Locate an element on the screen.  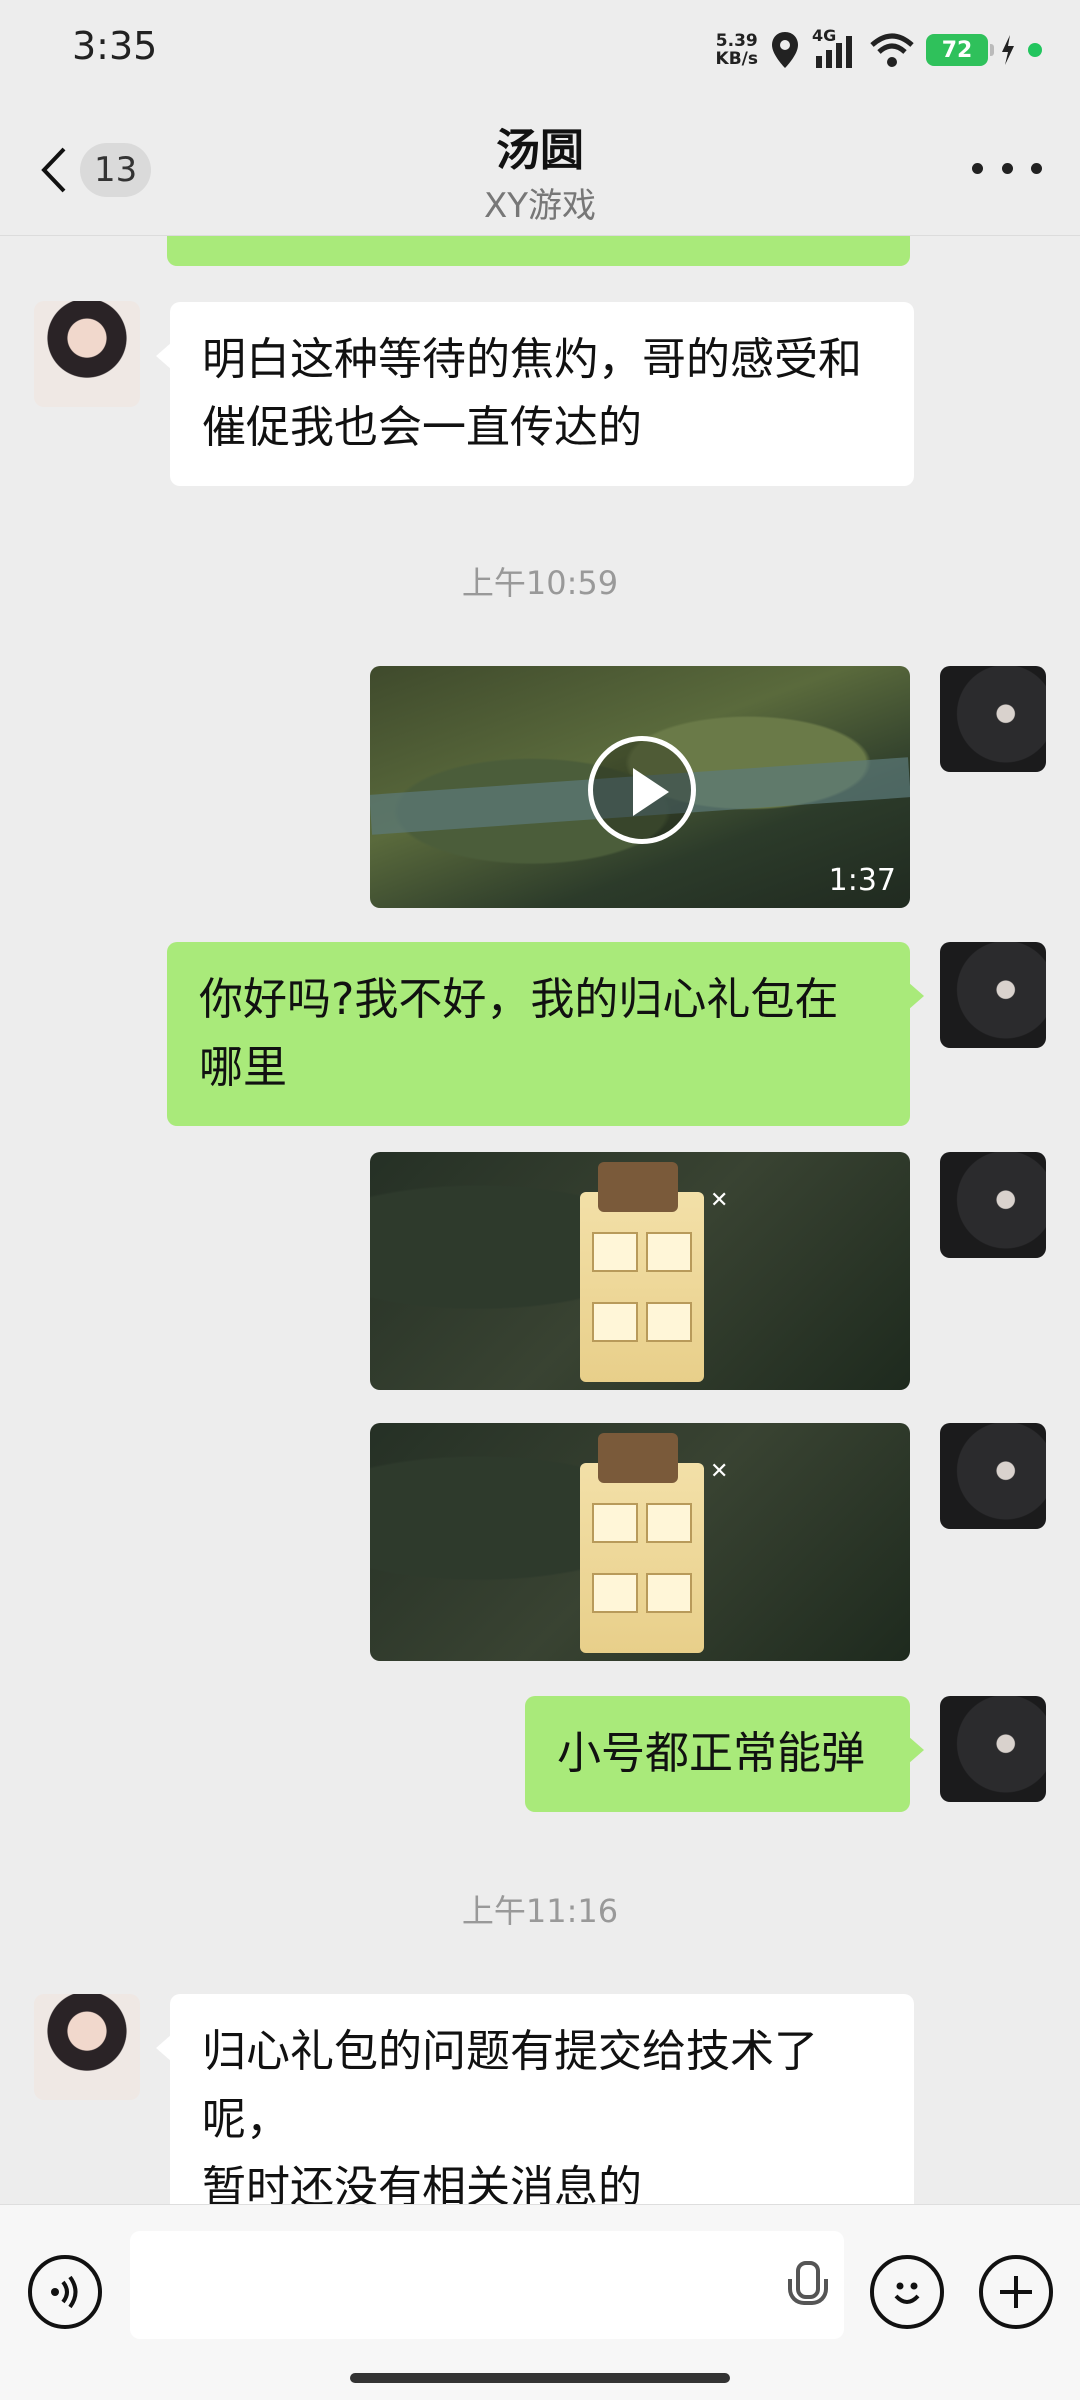
message-text: 明白这种等待的焦灼，哥的感受和 is located at coordinates (532, 359).